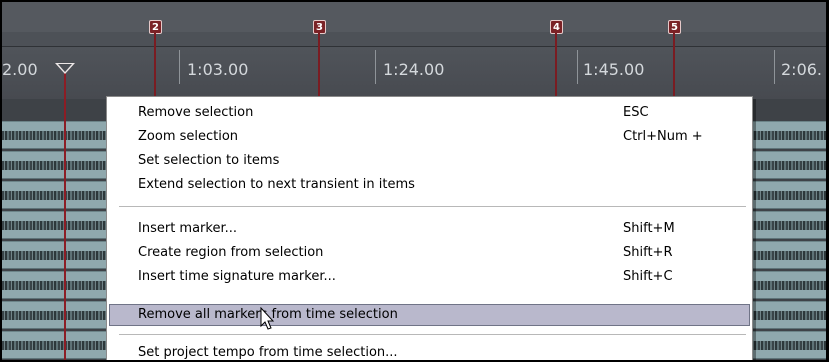  I want to click on time-label: 1:24.00, so click(414, 69).